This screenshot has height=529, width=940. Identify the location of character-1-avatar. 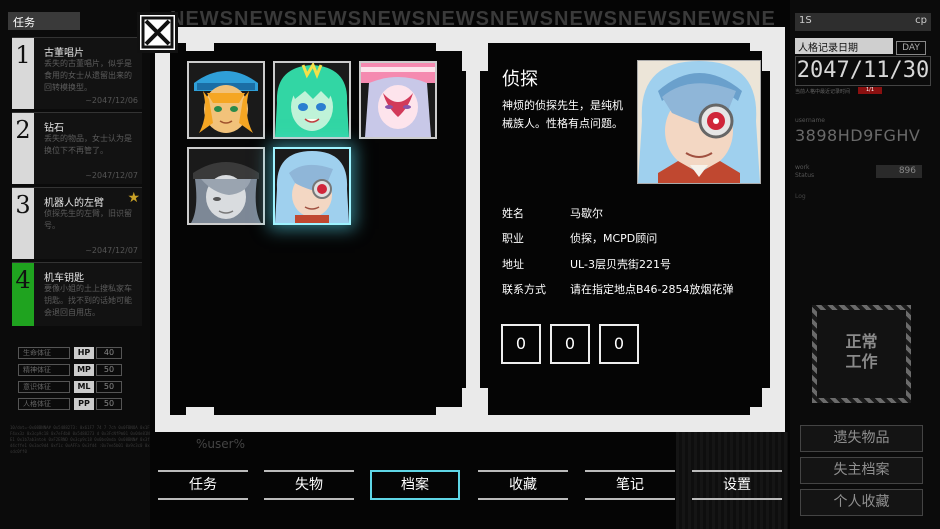
(226, 100).